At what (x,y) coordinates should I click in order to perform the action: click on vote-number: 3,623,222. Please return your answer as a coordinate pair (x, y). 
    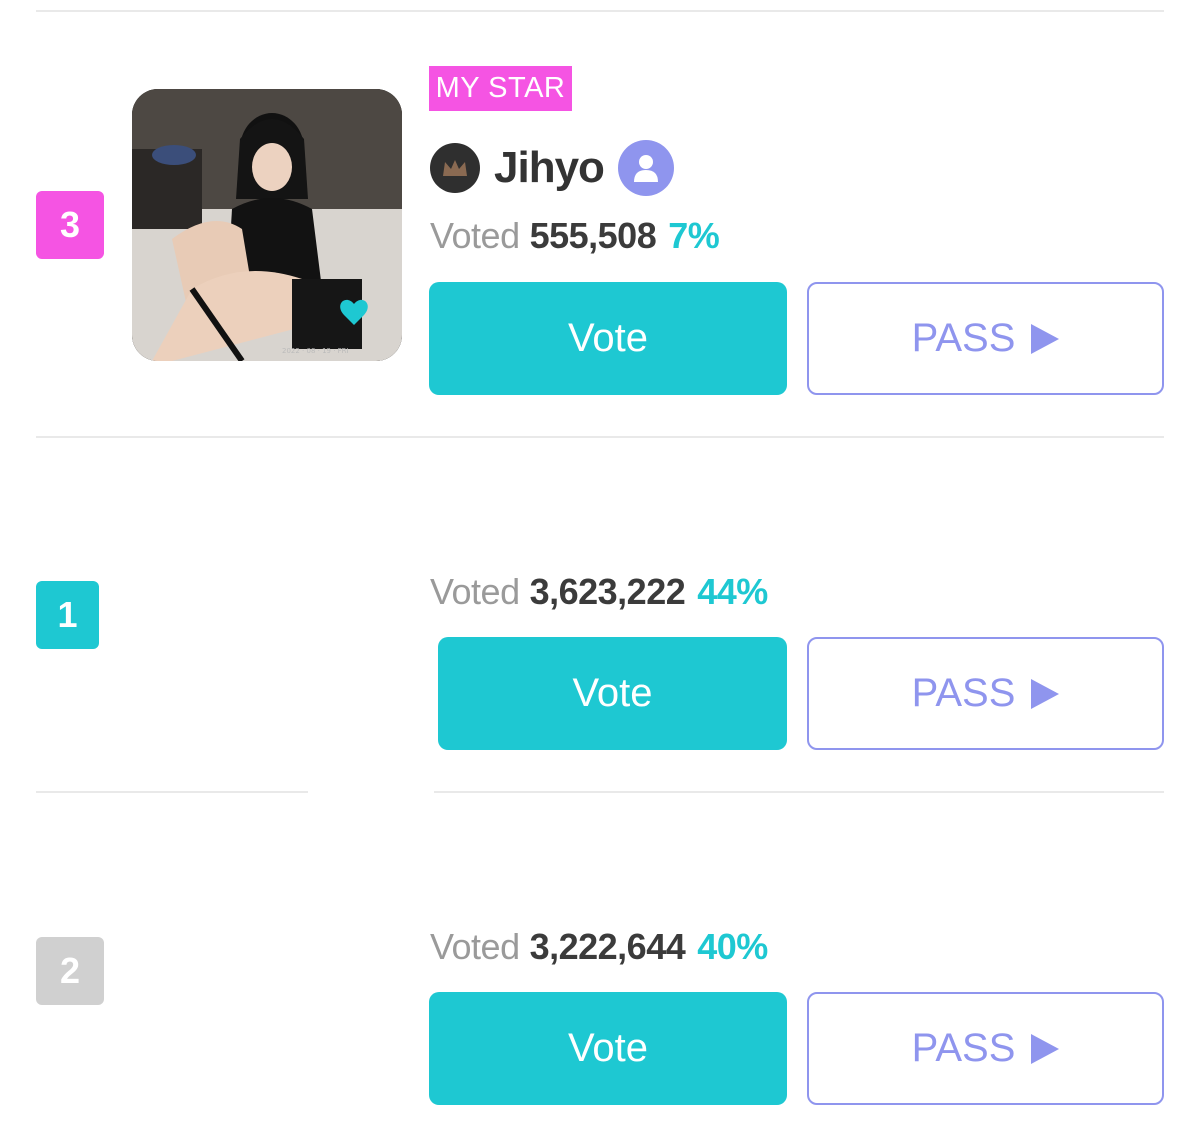
    Looking at the image, I should click on (607, 591).